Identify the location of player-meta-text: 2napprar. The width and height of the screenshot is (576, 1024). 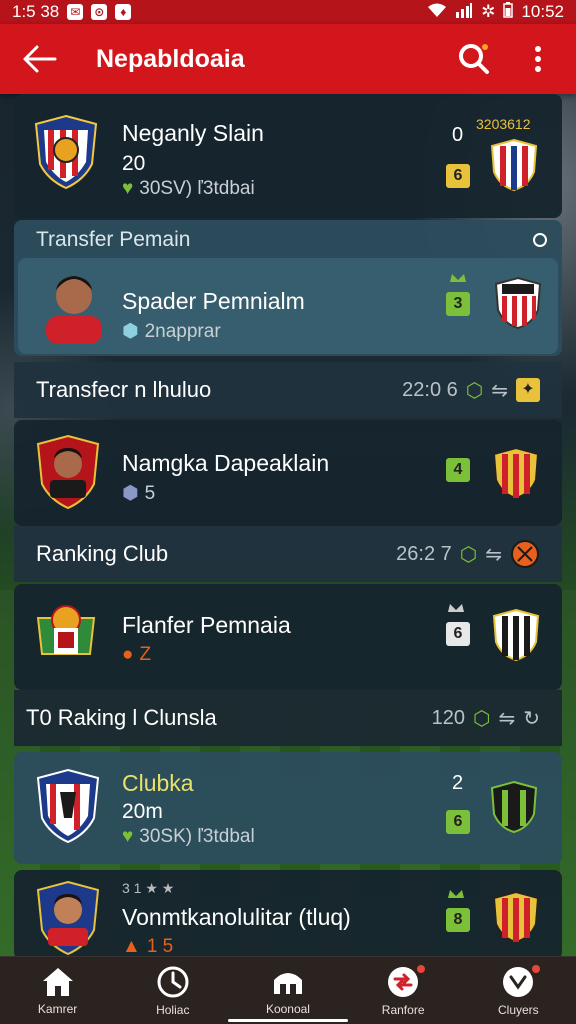
(182, 331).